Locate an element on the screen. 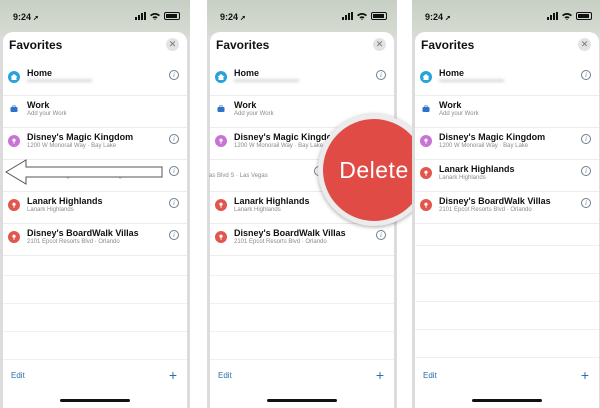 This screenshot has height=408, width=600. favorite-address: as Blvd S · Las Vegas is located at coordinates (238, 176).